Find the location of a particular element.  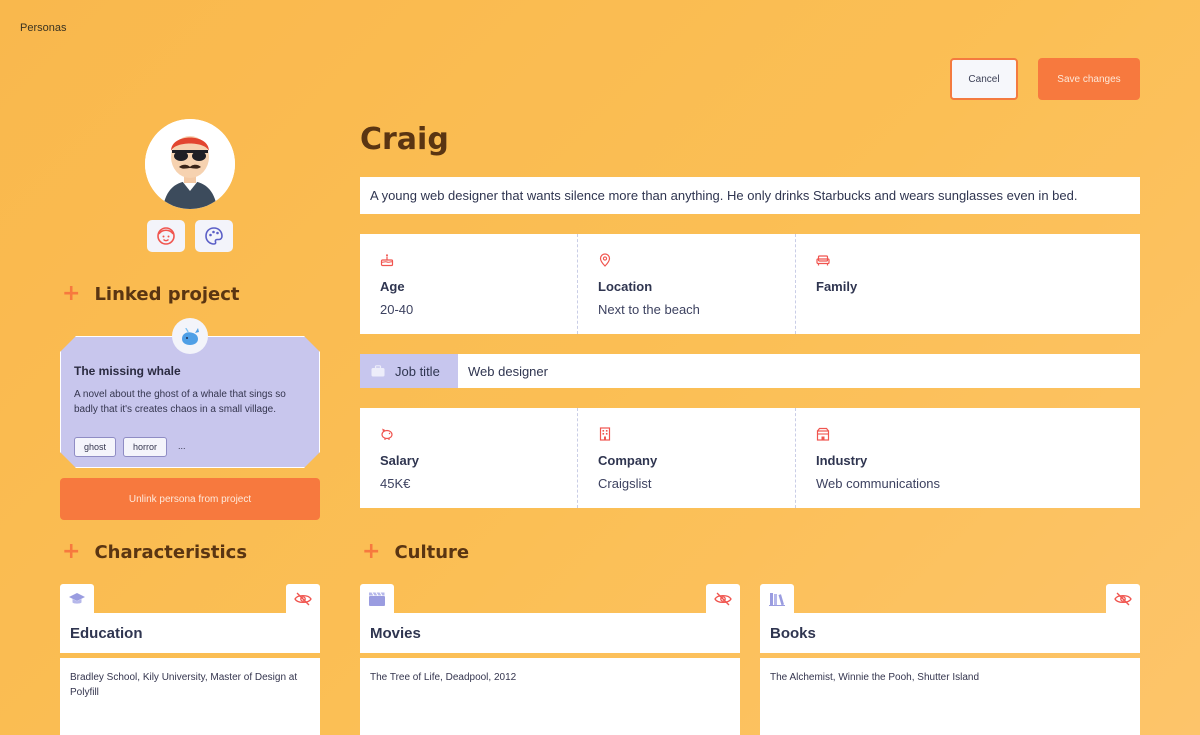

clapperboard-icon is located at coordinates (377, 599).